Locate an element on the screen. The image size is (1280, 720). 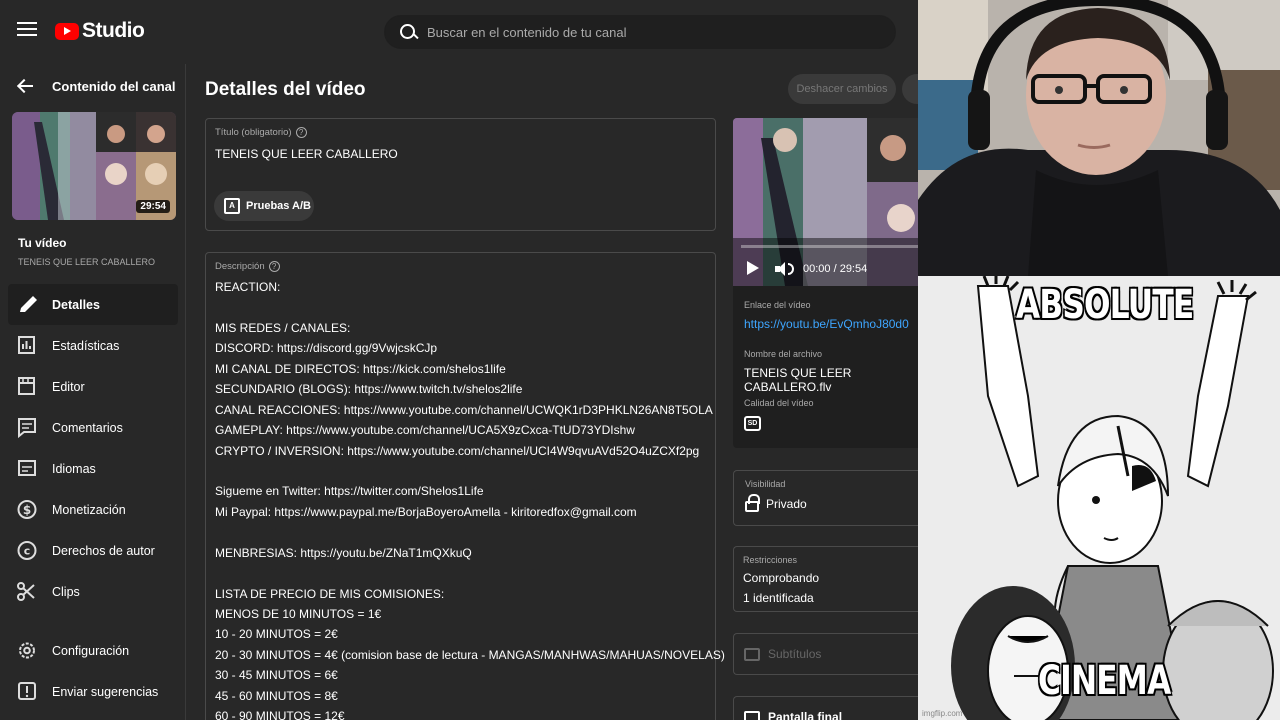
video-player: 00:00 / 29:54 is located at coordinates (825, 202).